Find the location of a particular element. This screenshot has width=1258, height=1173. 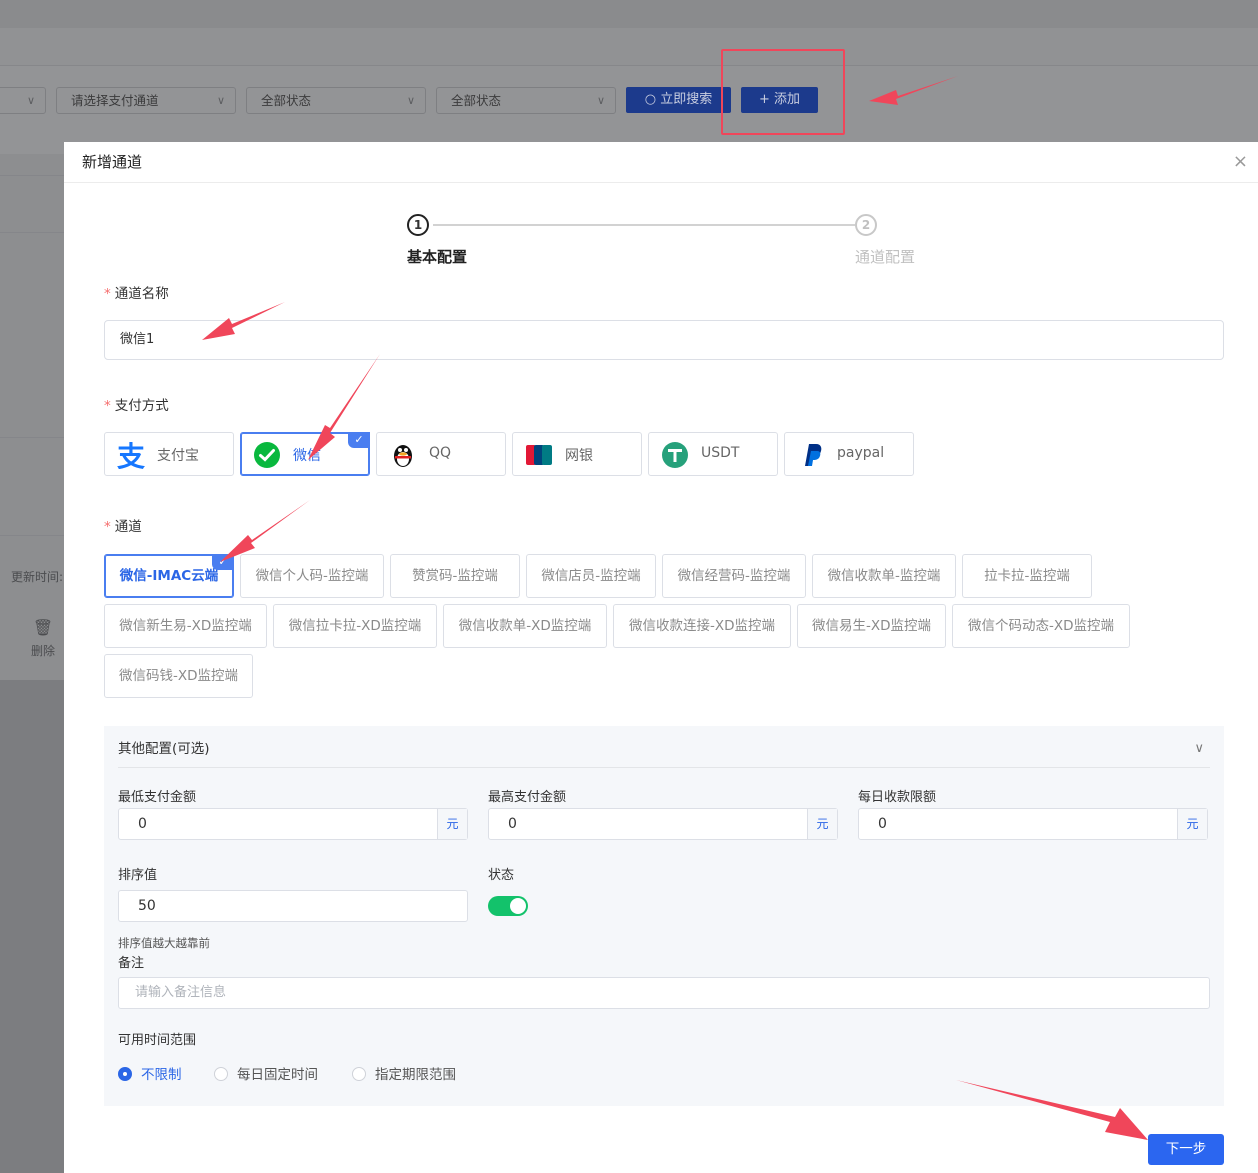

modal-title: 新增通道 is located at coordinates (112, 162).